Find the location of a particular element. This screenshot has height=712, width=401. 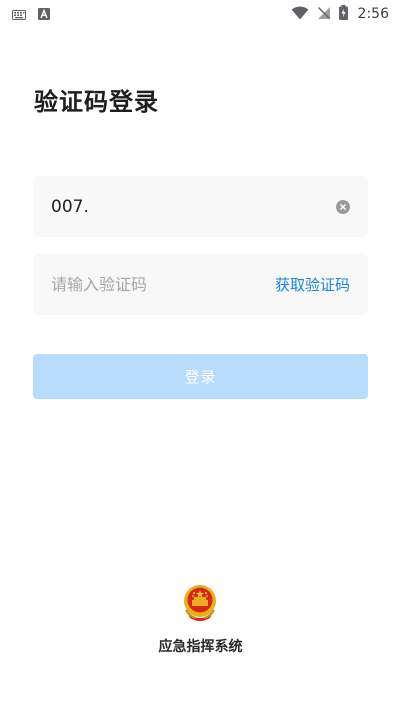

verification-code-field: 获取验证码 is located at coordinates (200, 284).